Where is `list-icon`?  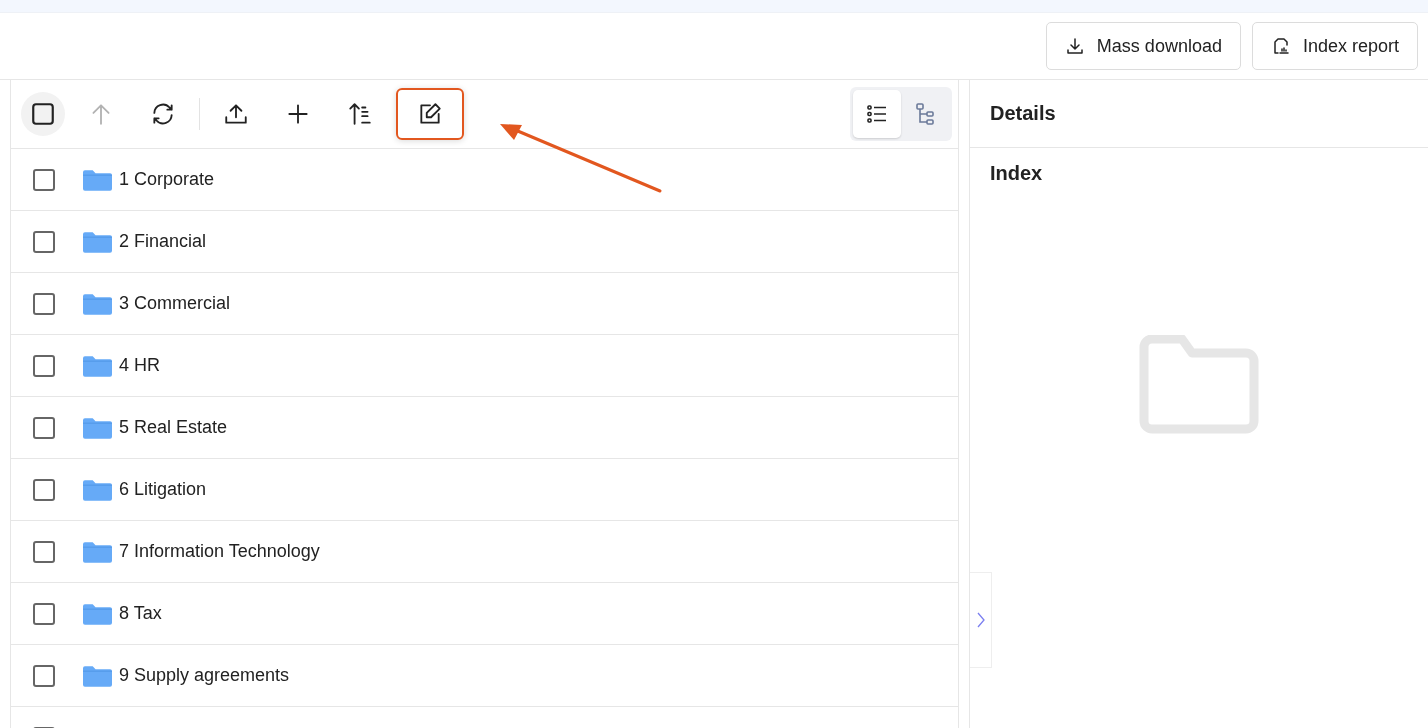 list-icon is located at coordinates (877, 114).